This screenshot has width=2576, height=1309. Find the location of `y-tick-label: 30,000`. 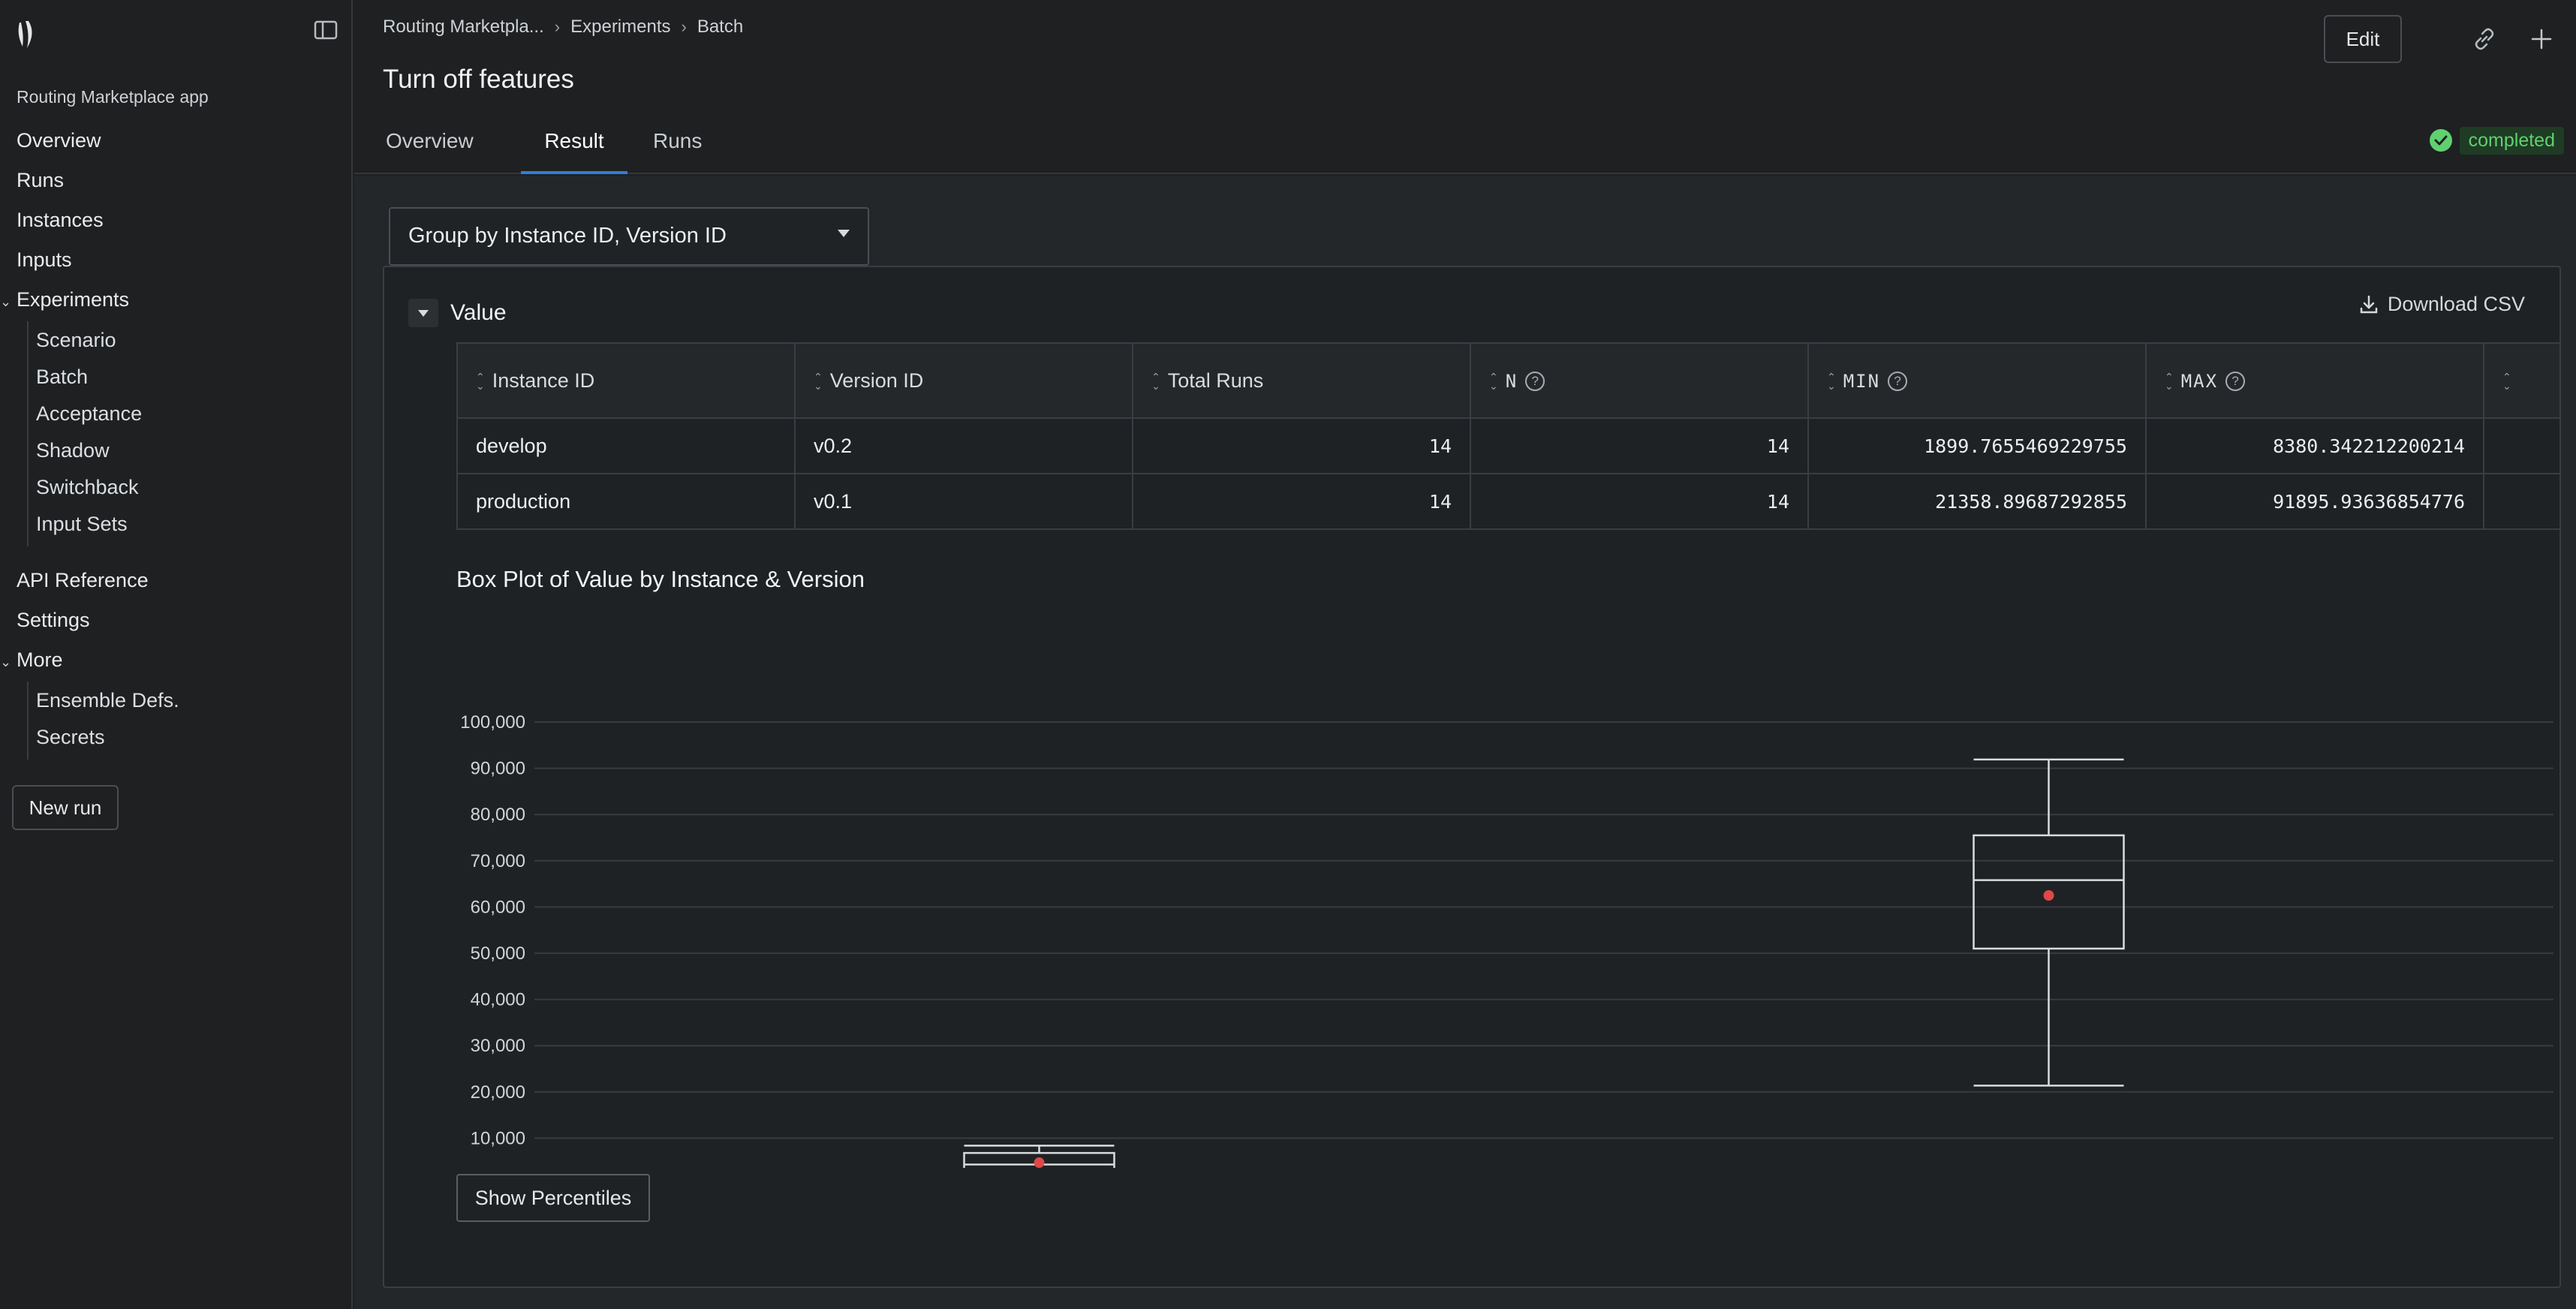

y-tick-label: 30,000 is located at coordinates (498, 1046).